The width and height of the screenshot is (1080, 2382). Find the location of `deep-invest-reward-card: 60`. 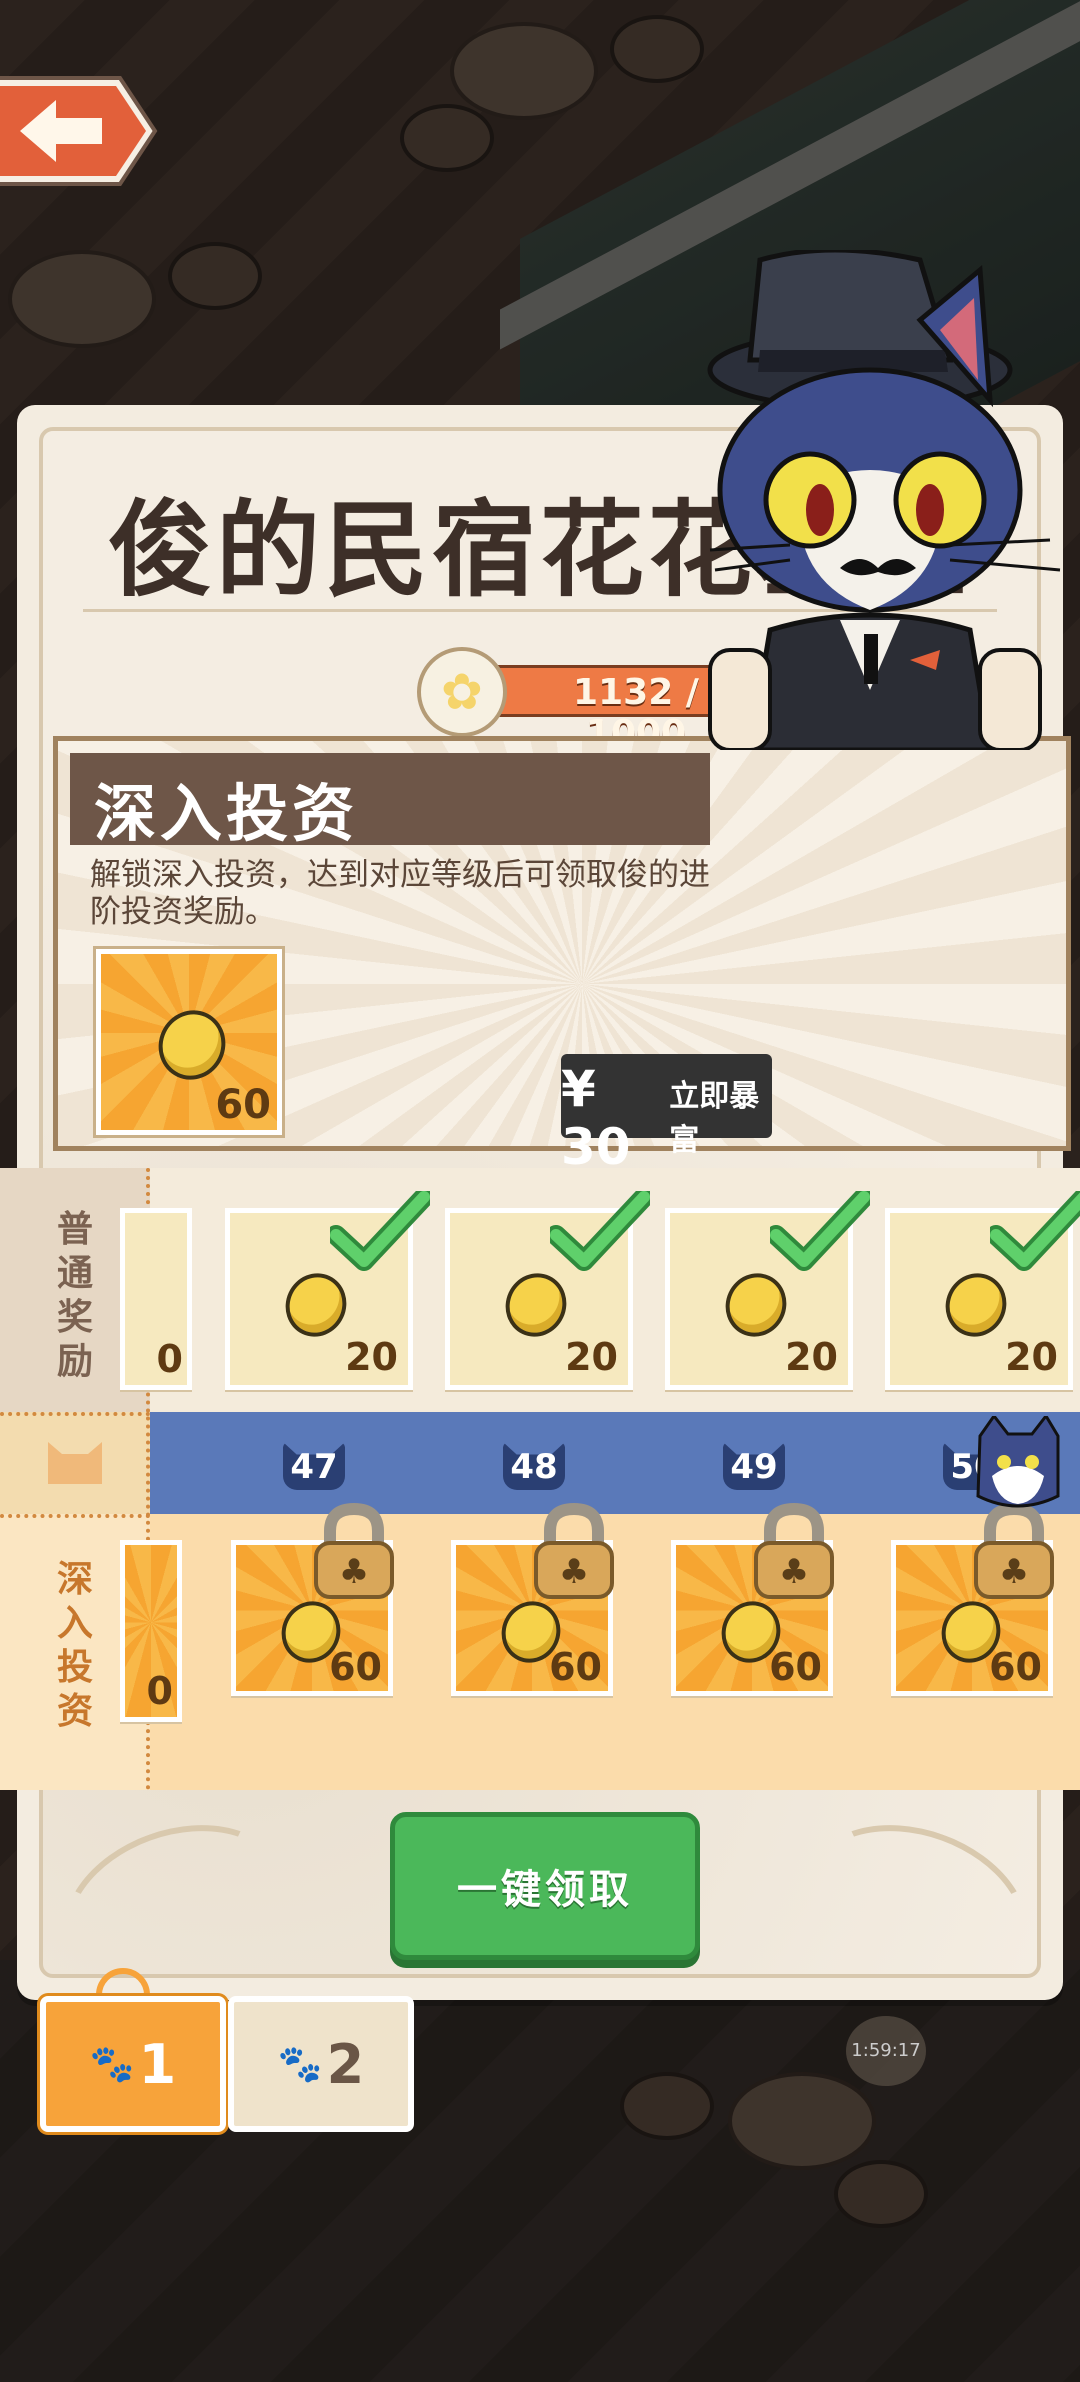

deep-invest-reward-card: 60 is located at coordinates (189, 1042).